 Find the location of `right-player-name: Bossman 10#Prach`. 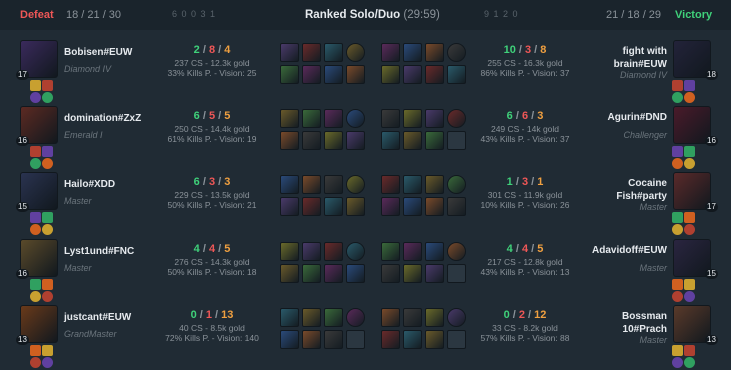

right-player-name: Bossman 10#Prach is located at coordinates (627, 323).